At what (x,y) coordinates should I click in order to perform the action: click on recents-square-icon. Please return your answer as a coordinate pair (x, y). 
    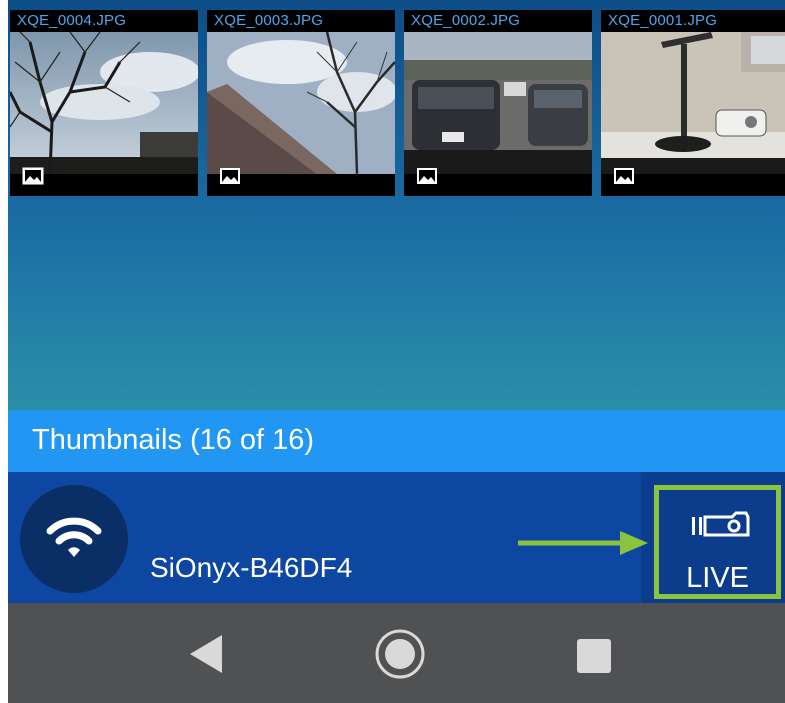
    Looking at the image, I should click on (594, 656).